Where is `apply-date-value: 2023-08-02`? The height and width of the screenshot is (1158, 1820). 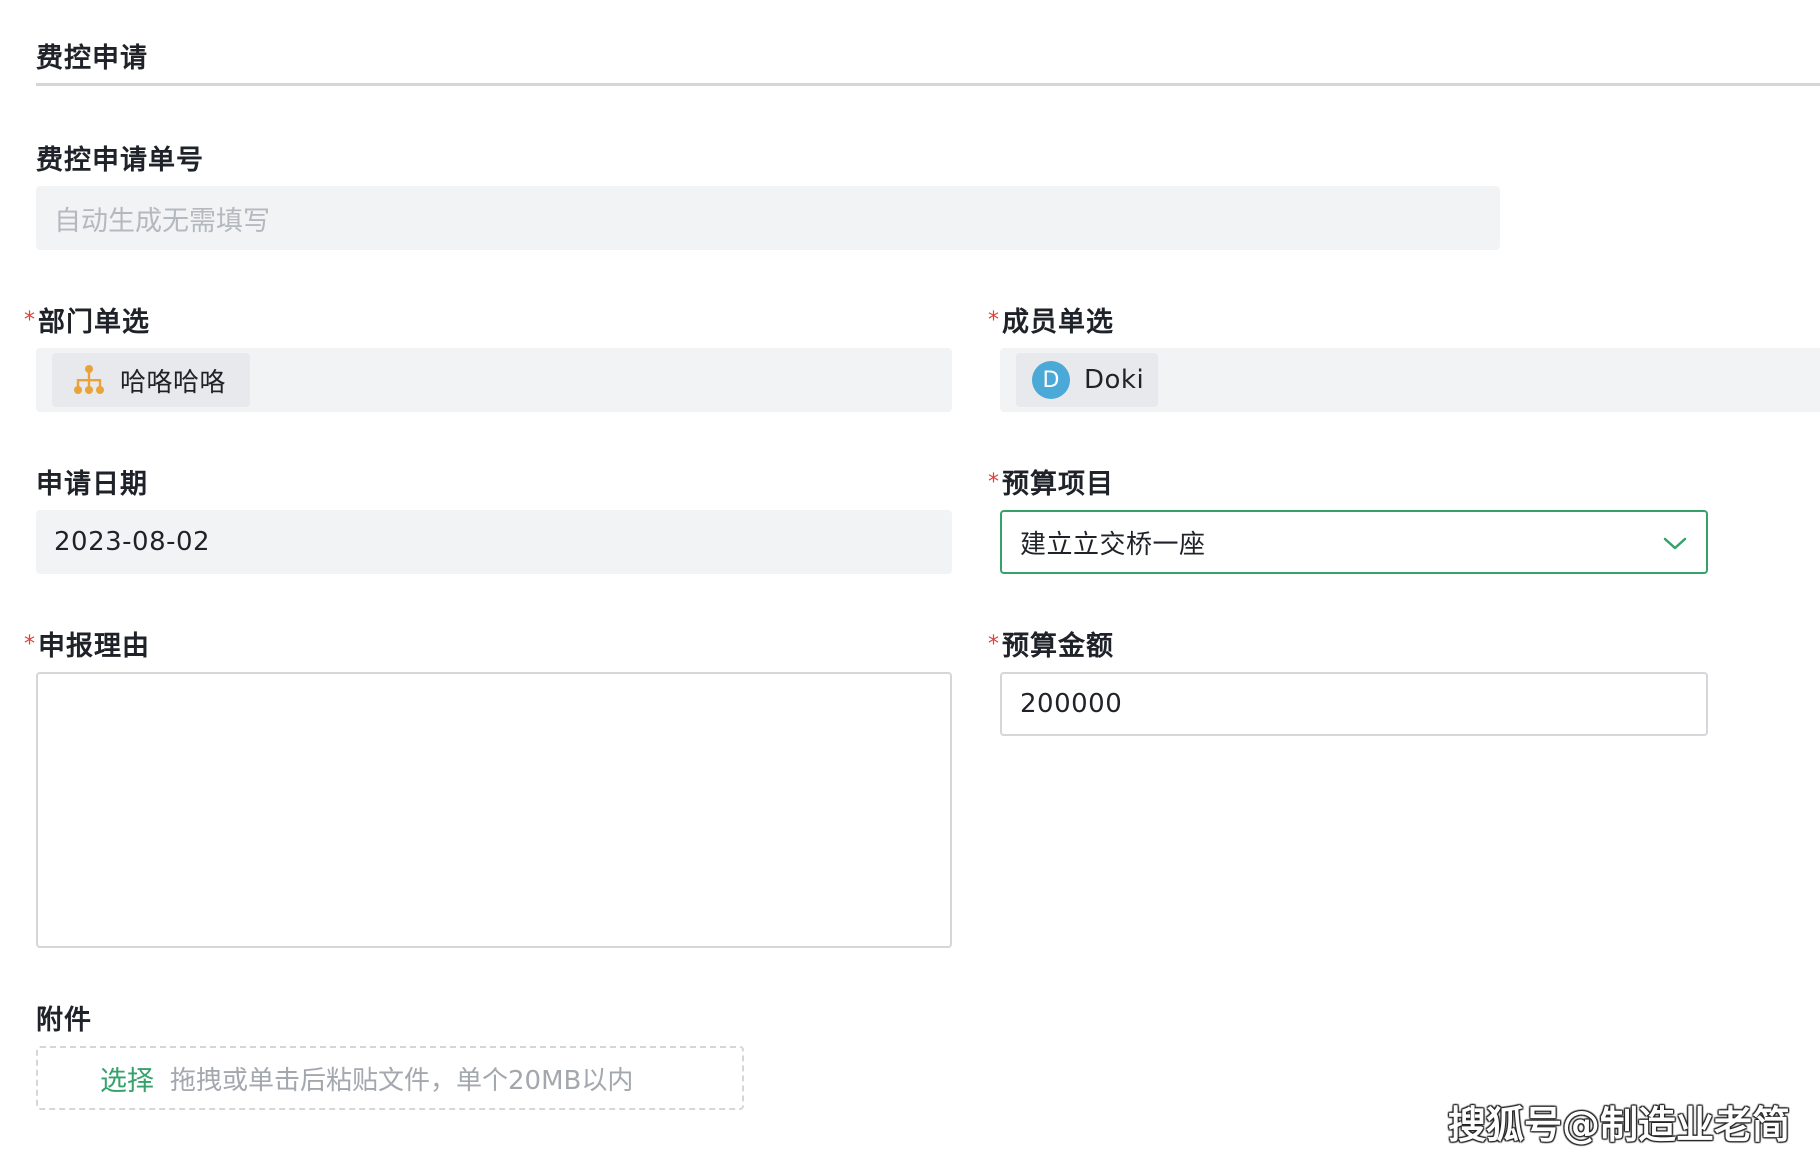 apply-date-value: 2023-08-02 is located at coordinates (132, 542).